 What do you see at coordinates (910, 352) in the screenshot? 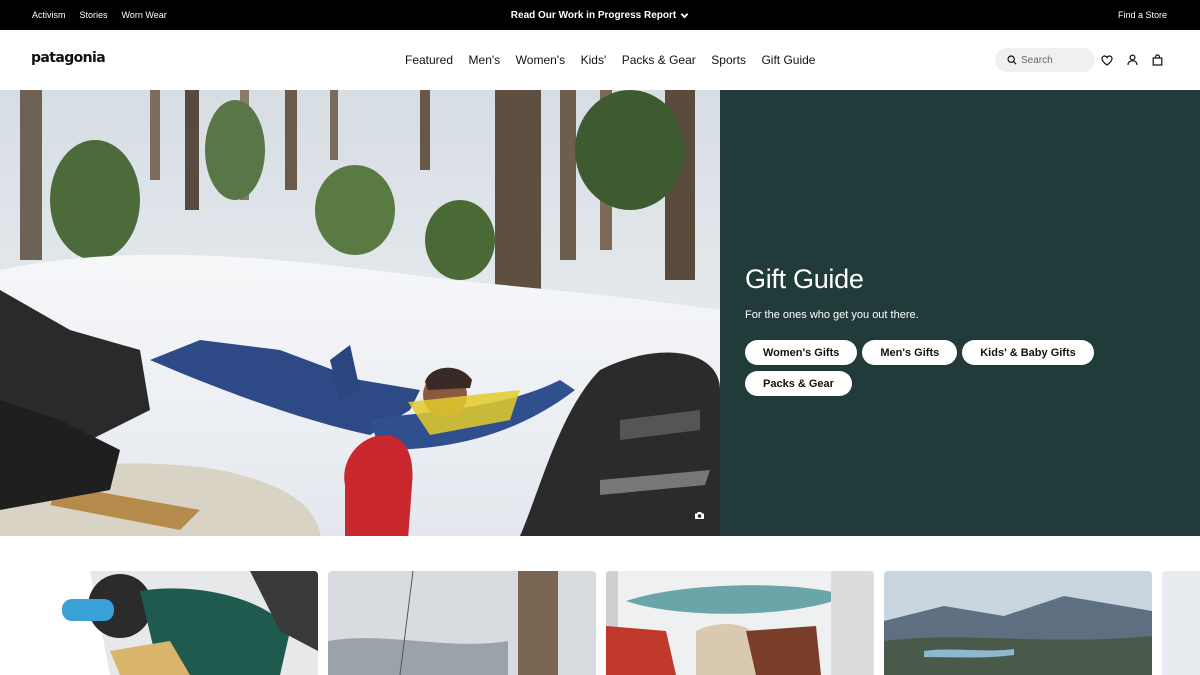
I see `mens-gifts-button: Men's Gifts` at bounding box center [910, 352].